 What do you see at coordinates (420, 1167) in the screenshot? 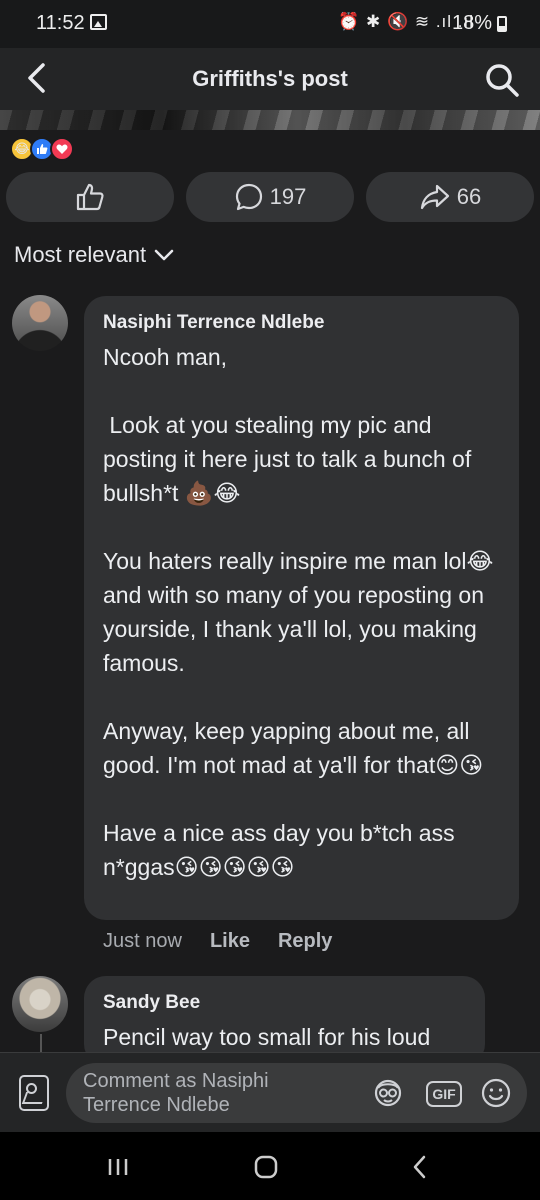
I see `nav-back-icon` at bounding box center [420, 1167].